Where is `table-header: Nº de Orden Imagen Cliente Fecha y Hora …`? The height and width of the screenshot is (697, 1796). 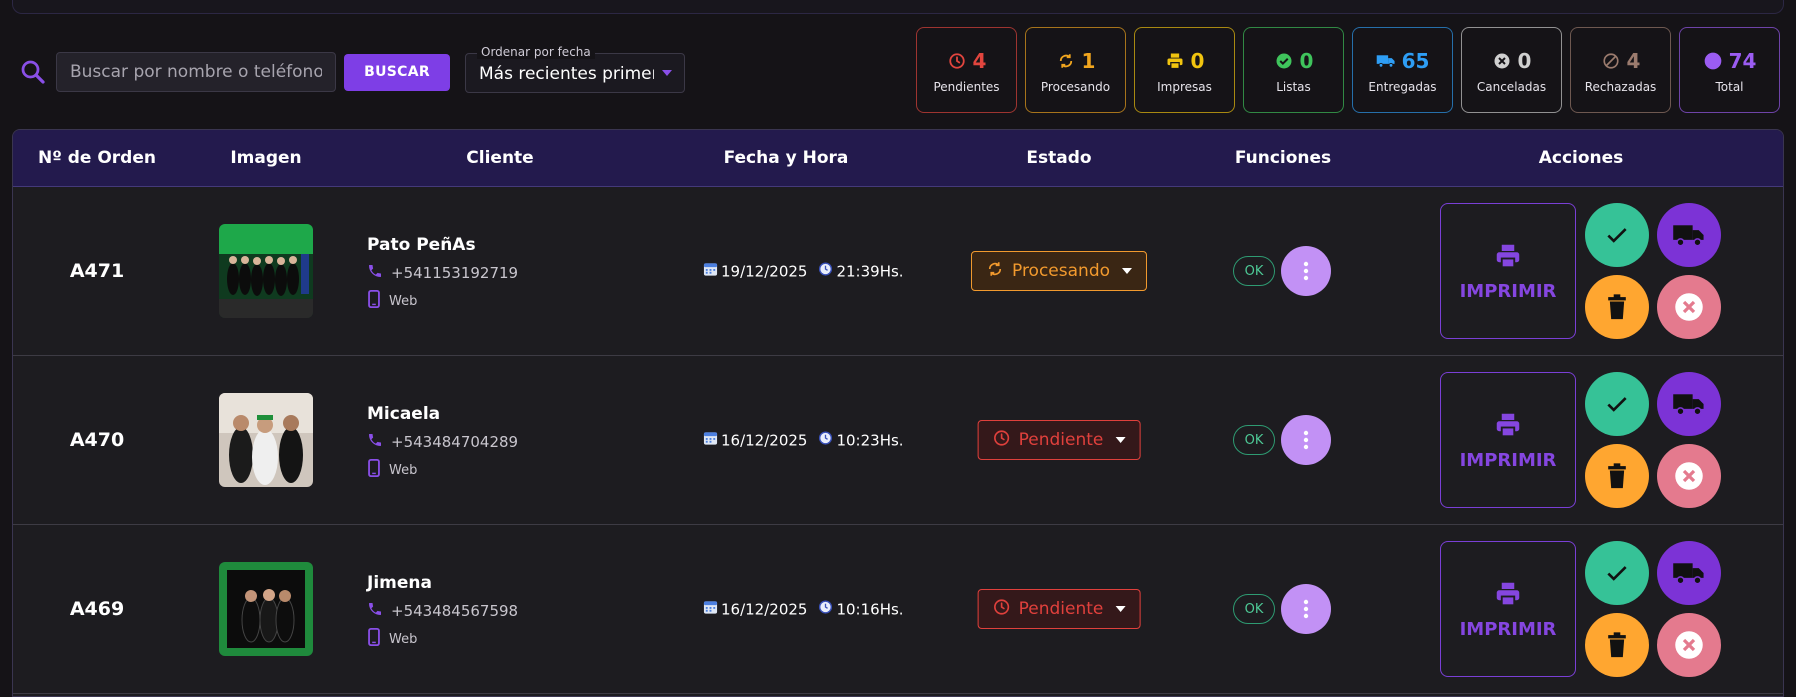 table-header: Nº de Orden Imagen Cliente Fecha y Hora … is located at coordinates (898, 158).